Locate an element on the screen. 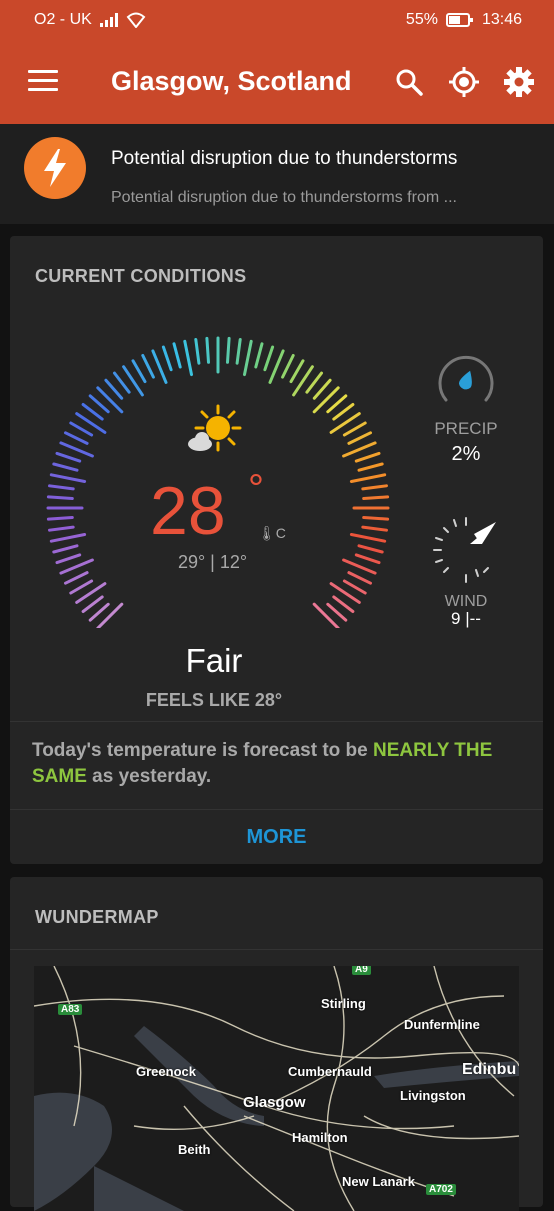 Image resolution: width=554 pixels, height=1211 pixels. map-label: Cumbernauld is located at coordinates (330, 1071).